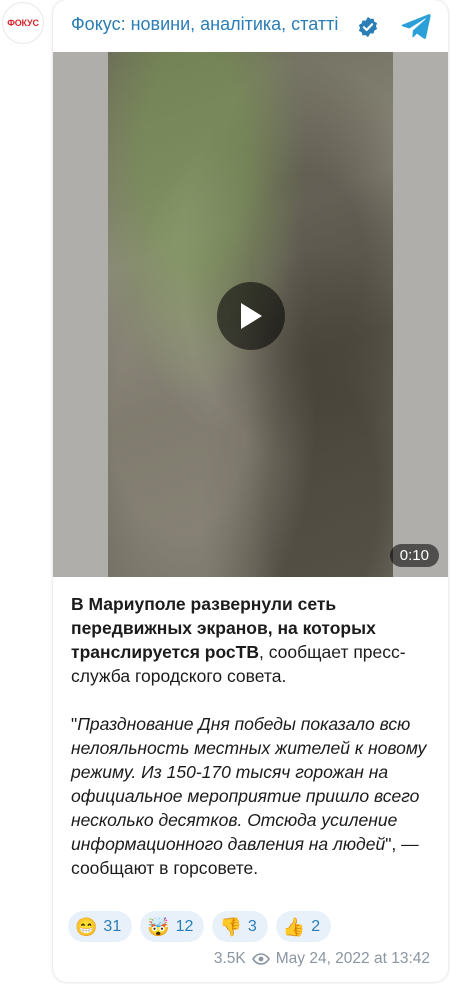 The width and height of the screenshot is (450, 986). Describe the element at coordinates (414, 555) in the screenshot. I see `video-duration: 0:10` at that location.